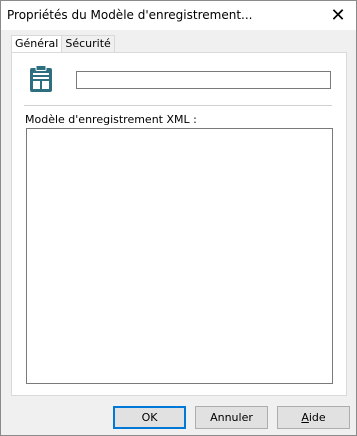  What do you see at coordinates (231, 417) in the screenshot?
I see `cancel-button: Annuler` at bounding box center [231, 417].